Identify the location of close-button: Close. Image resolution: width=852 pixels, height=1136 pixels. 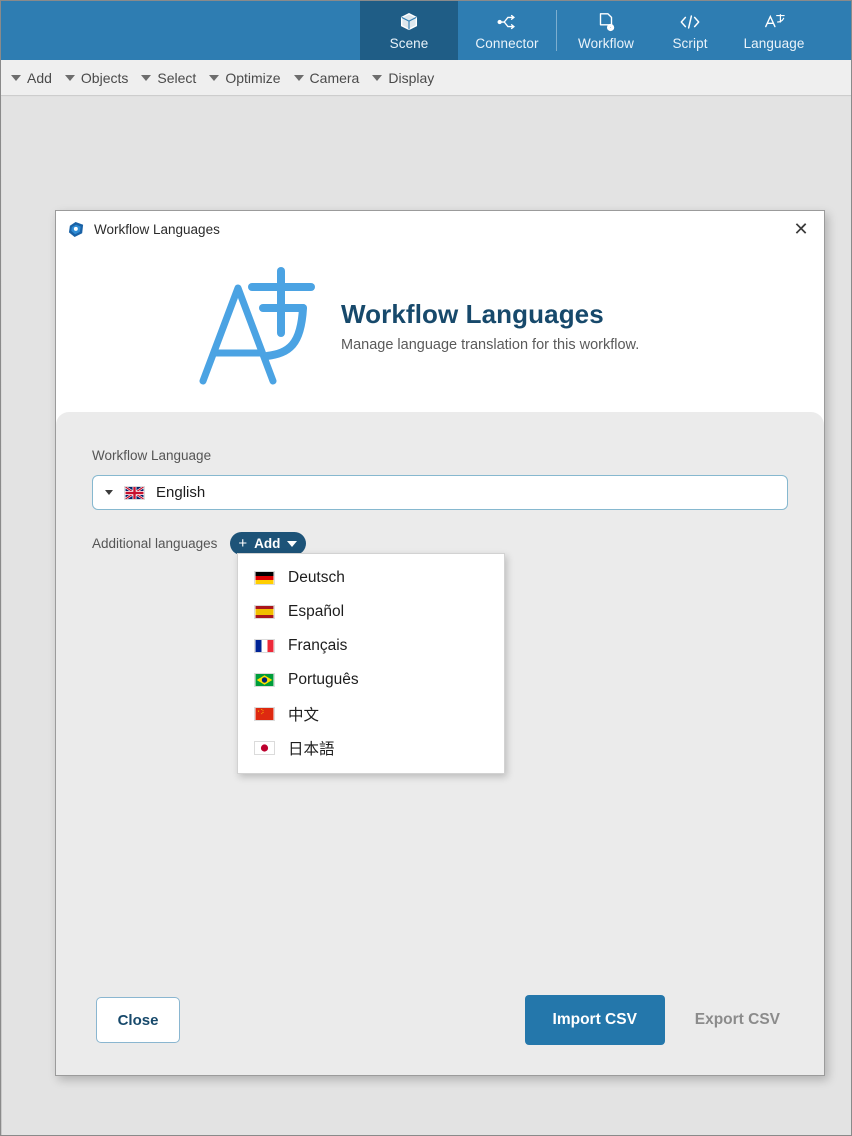
(138, 1020).